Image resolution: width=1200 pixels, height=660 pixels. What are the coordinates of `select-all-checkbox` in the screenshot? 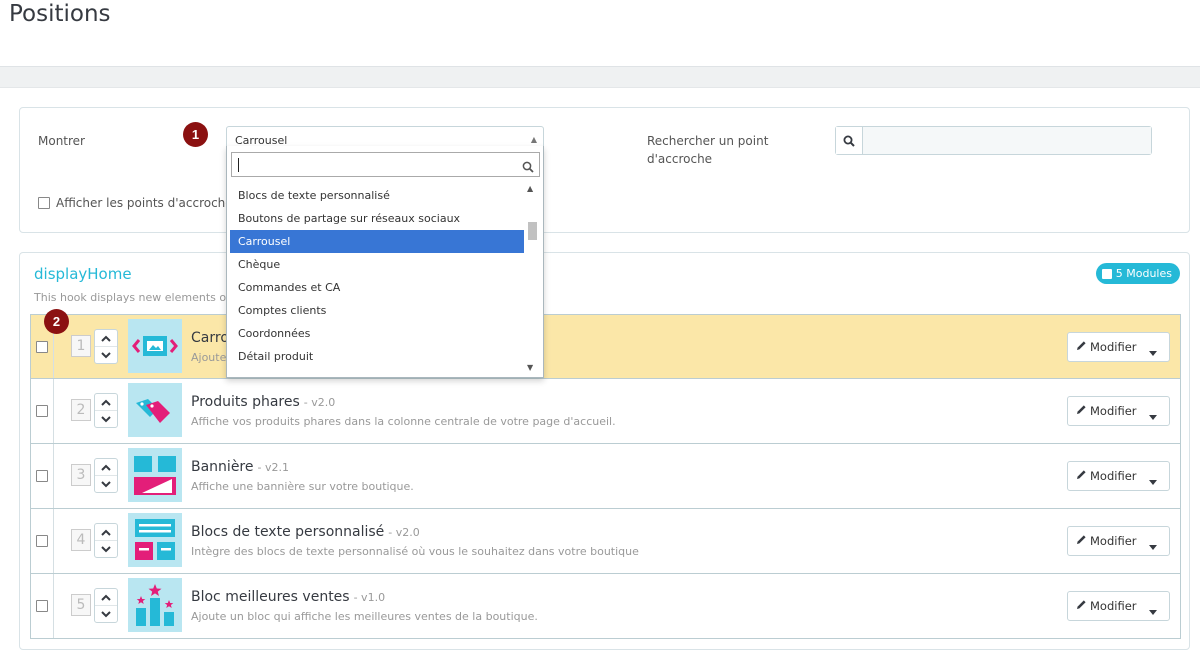 It's located at (1106, 273).